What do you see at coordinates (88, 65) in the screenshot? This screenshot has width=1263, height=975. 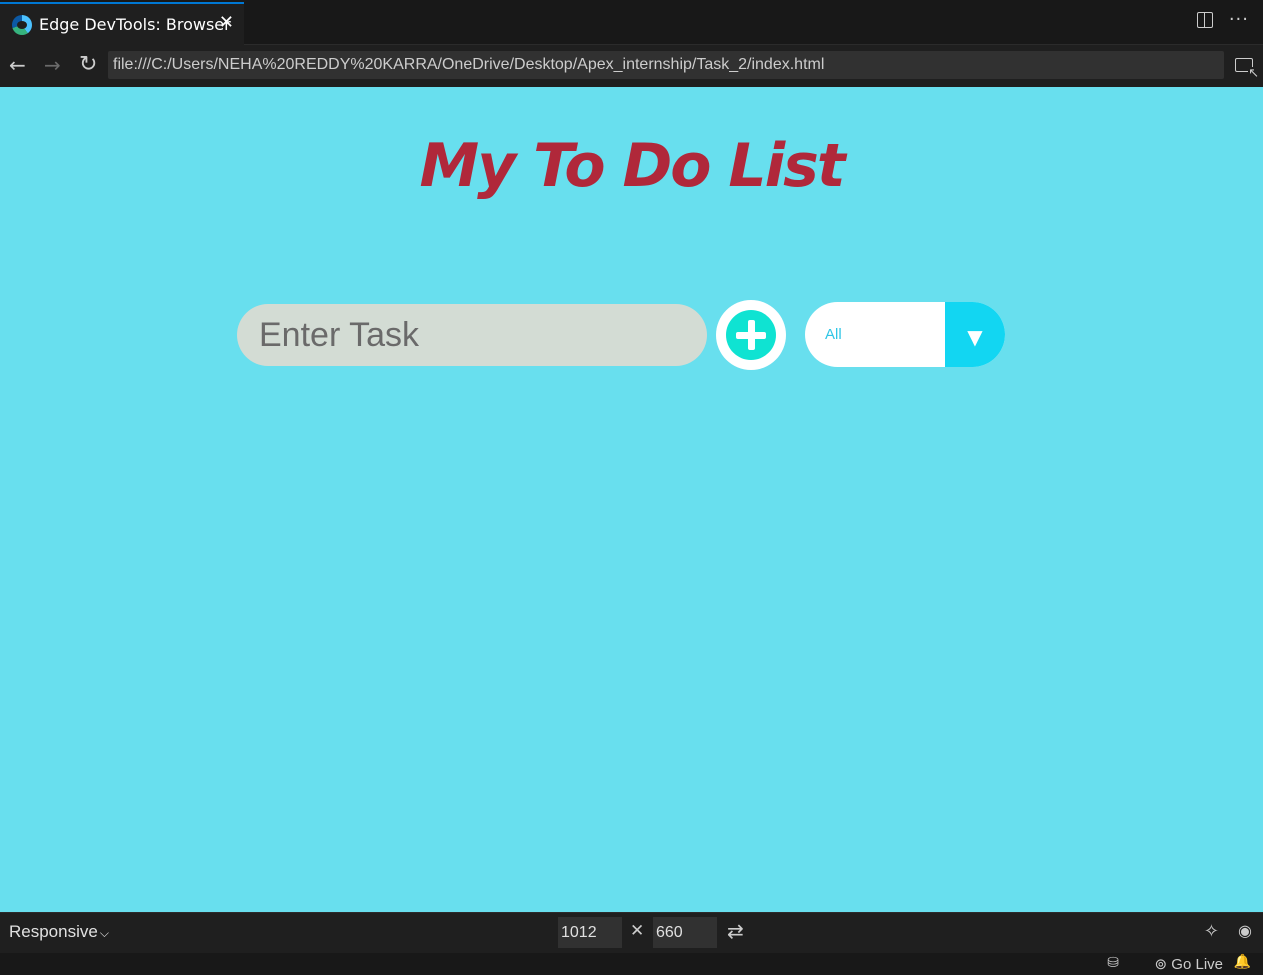 I see `reload-icon: ↻` at bounding box center [88, 65].